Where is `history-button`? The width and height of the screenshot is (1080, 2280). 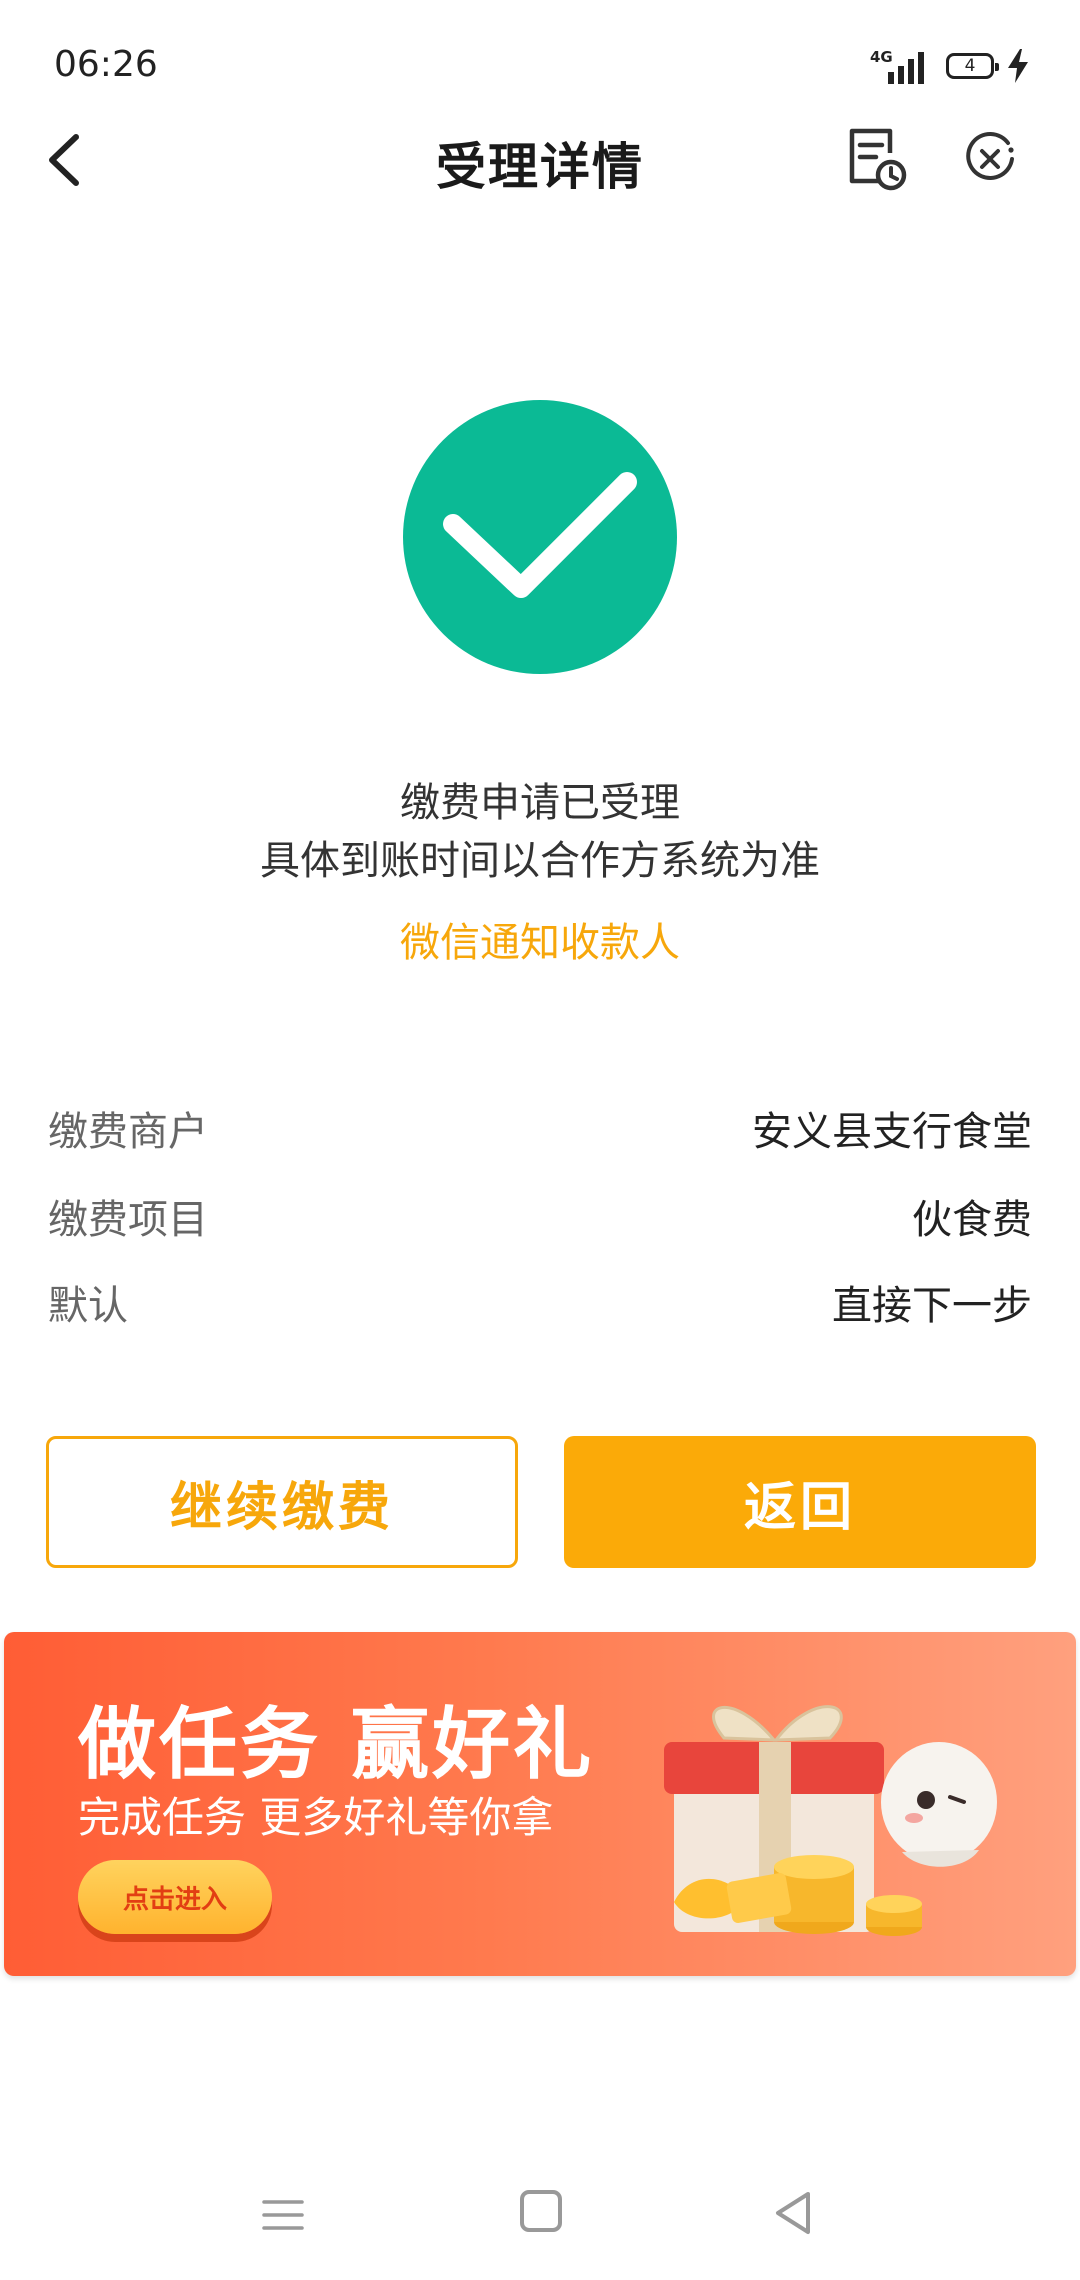 history-button is located at coordinates (877, 158).